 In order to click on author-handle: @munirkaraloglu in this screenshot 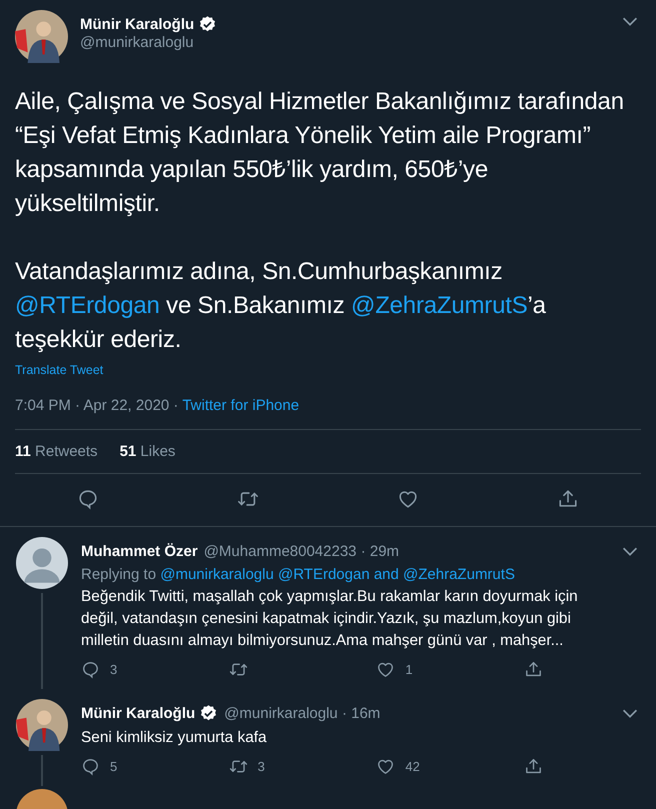, I will do `click(137, 42)`.